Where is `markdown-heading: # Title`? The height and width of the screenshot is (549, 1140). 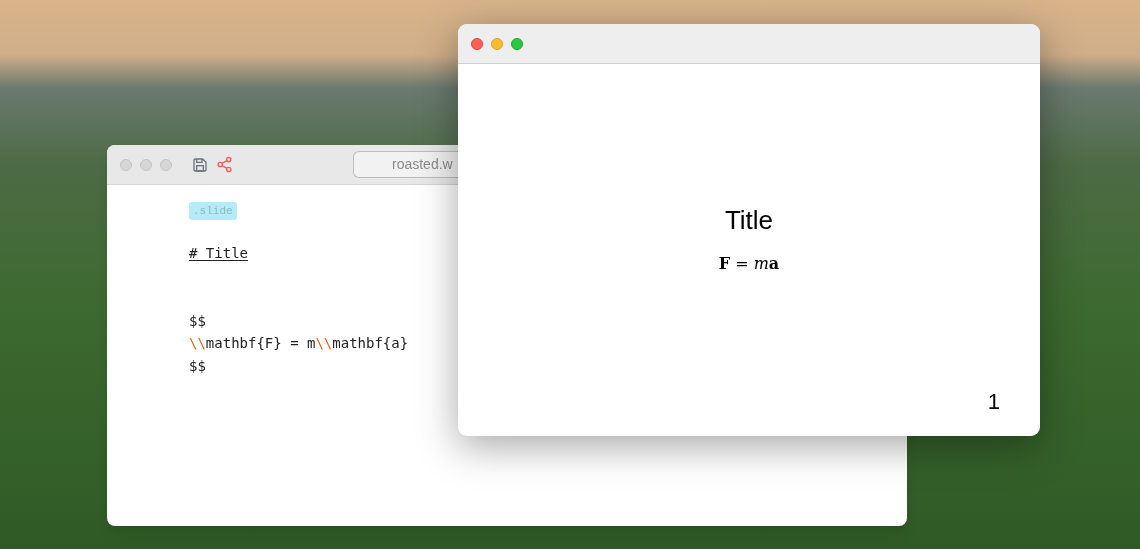
markdown-heading: # Title is located at coordinates (218, 253).